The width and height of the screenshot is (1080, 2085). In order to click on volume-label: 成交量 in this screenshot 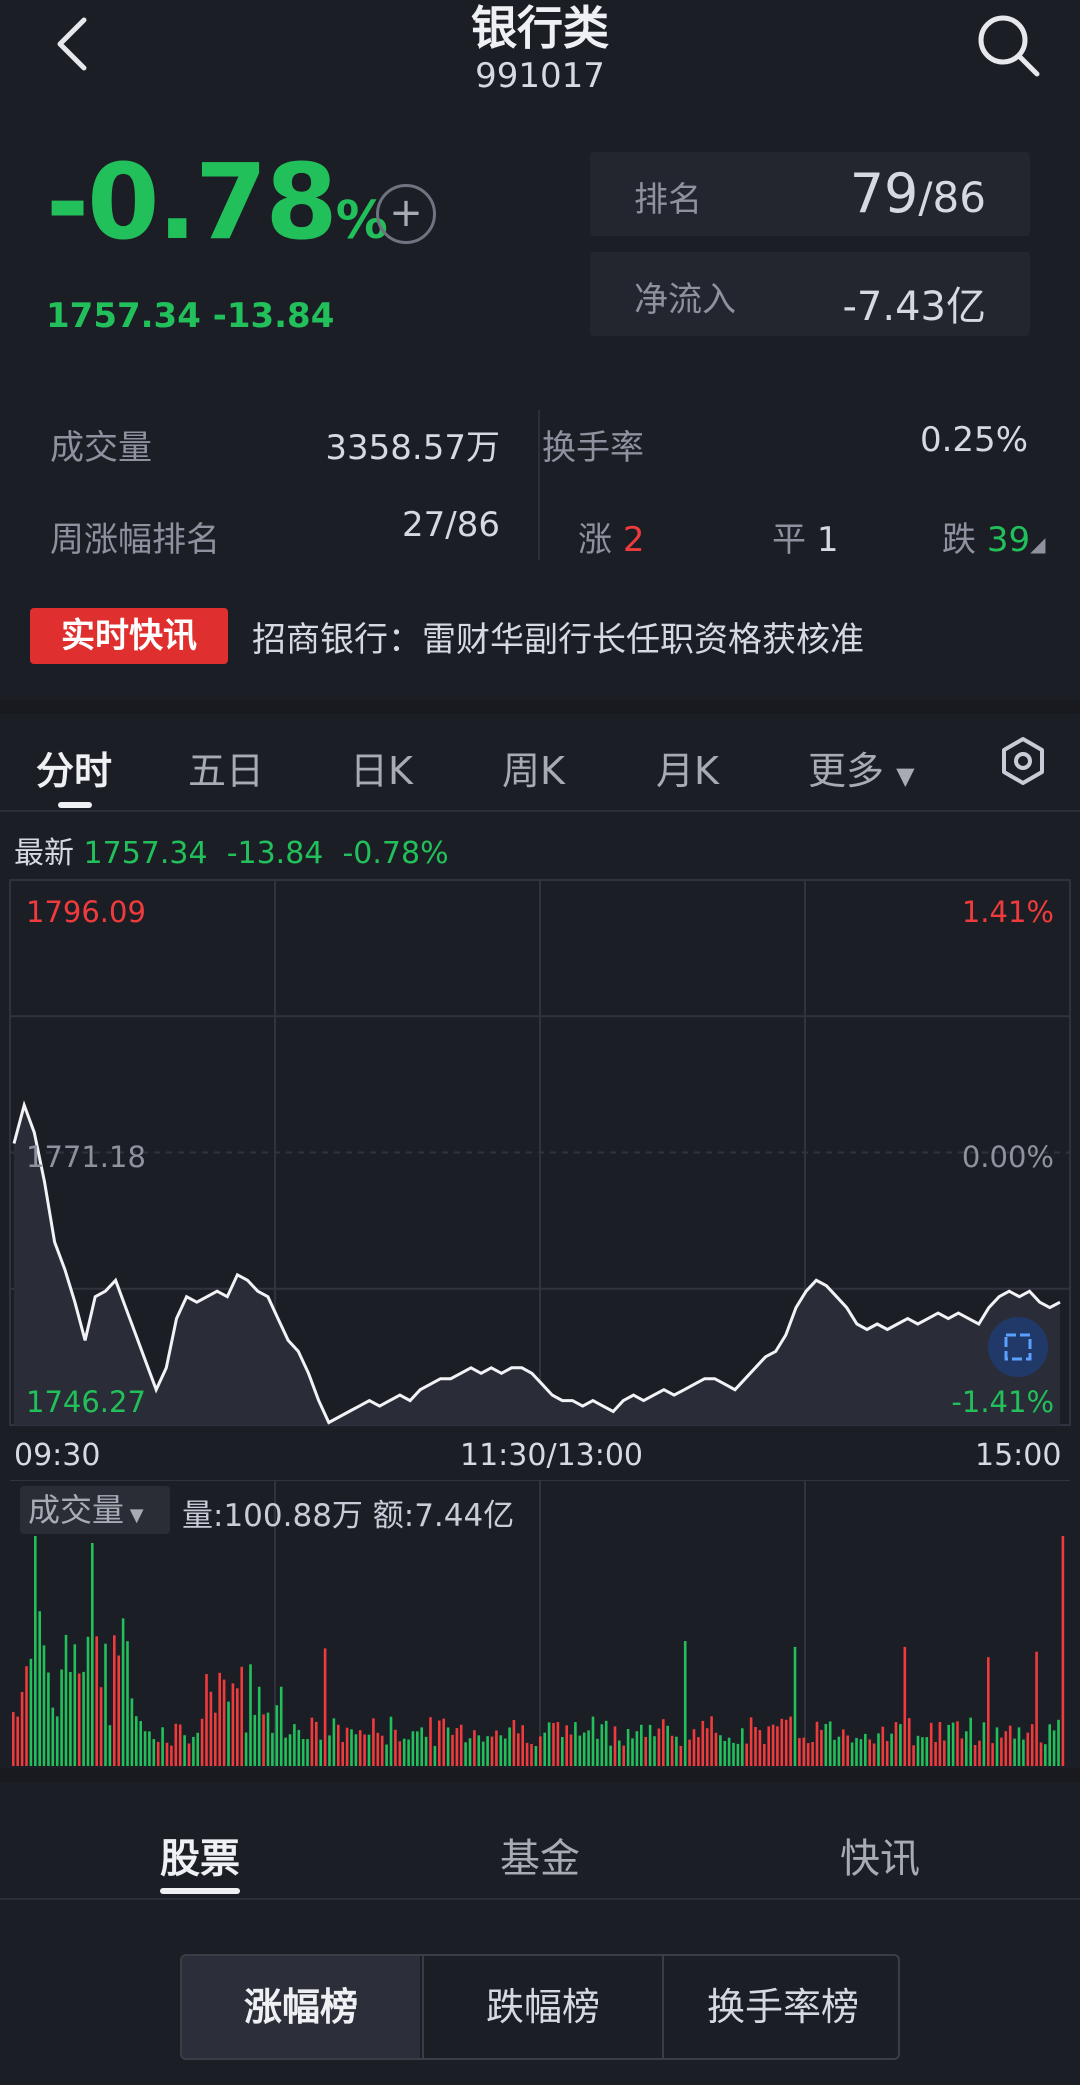, I will do `click(101, 448)`.